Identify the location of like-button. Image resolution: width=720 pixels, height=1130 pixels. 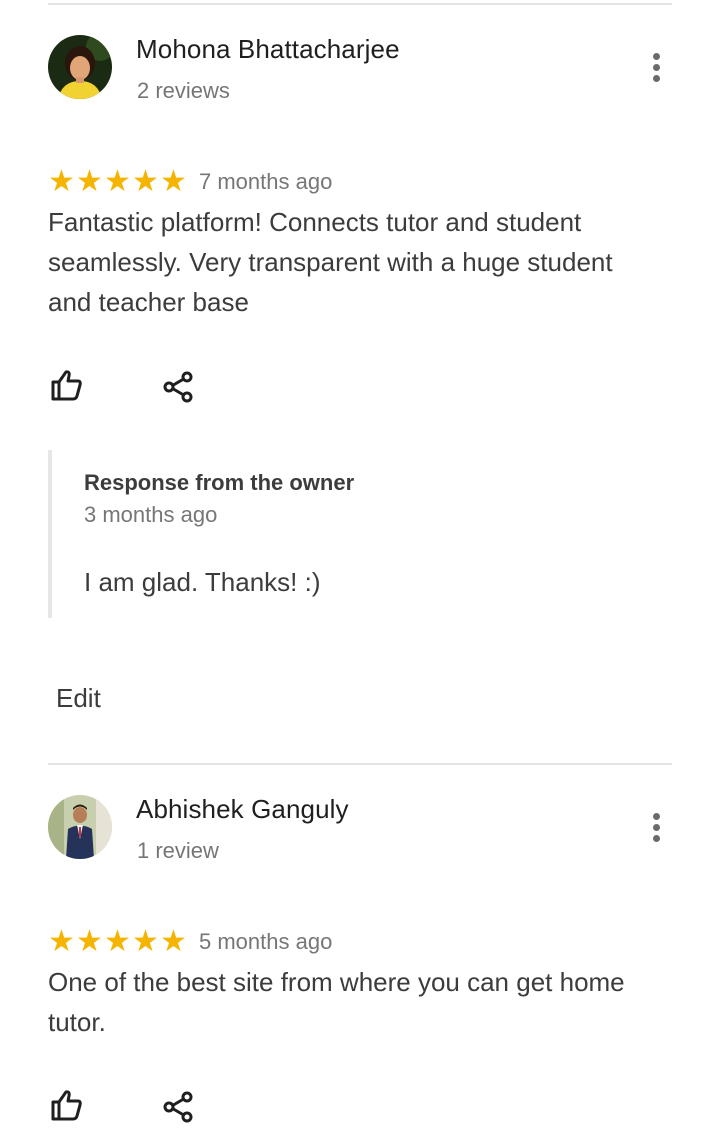
(66, 1105).